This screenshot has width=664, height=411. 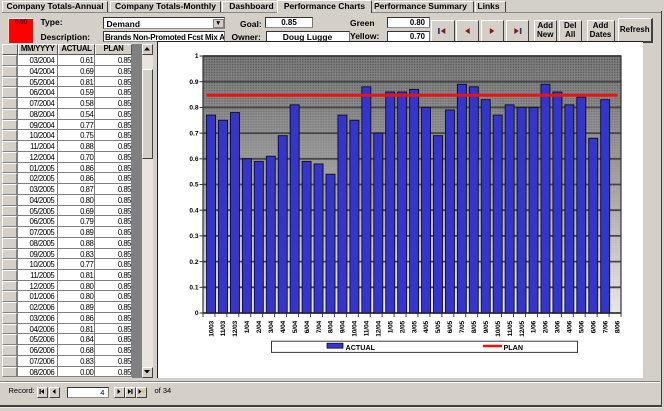 What do you see at coordinates (319, 327) in the screenshot?
I see `svg-text: 7/04` at bounding box center [319, 327].